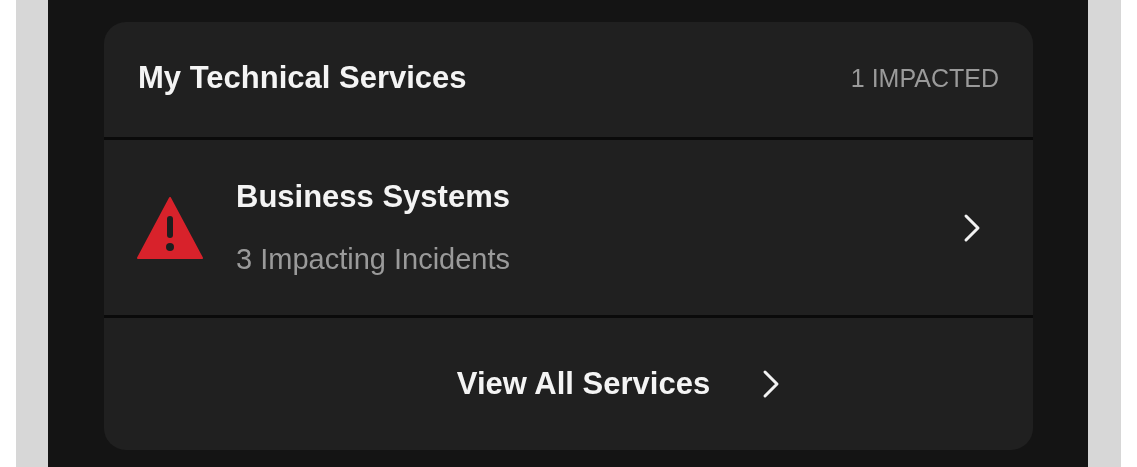 Image resolution: width=1137 pixels, height=467 pixels. Describe the element at coordinates (374, 259) in the screenshot. I see `service-subtitle: 3 Impacting Incidents` at that location.